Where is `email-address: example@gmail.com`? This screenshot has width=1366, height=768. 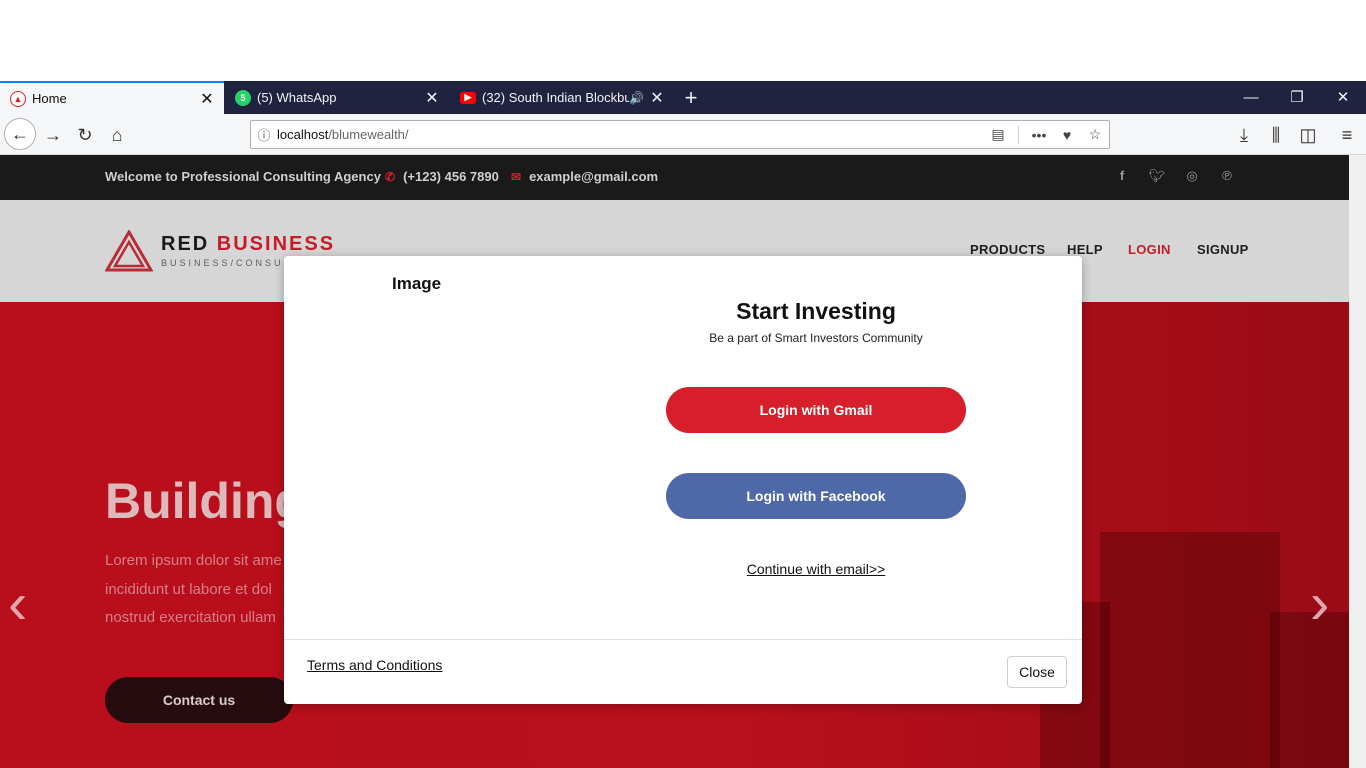
email-address: example@gmail.com is located at coordinates (594, 176).